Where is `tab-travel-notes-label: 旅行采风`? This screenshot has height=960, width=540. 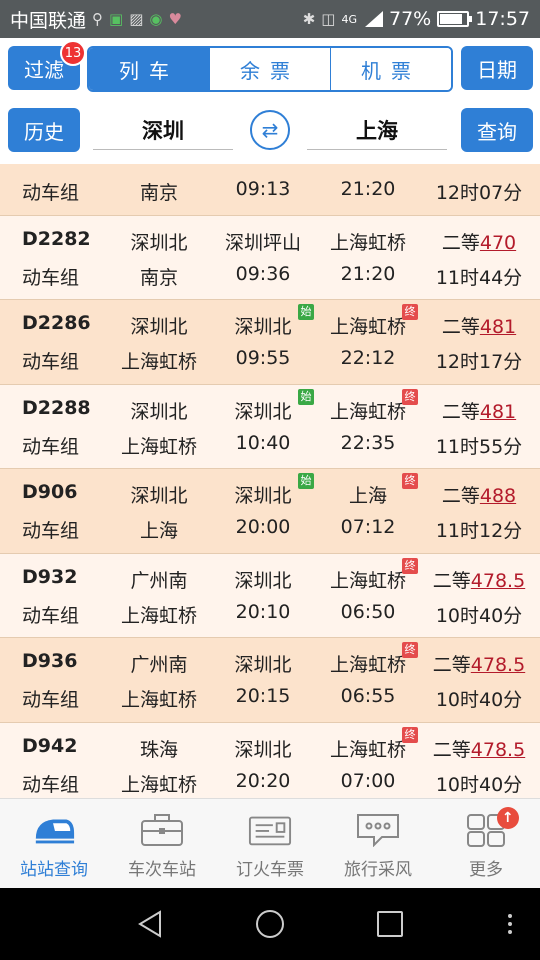
tab-travel-notes-label: 旅行采风 is located at coordinates (378, 870).